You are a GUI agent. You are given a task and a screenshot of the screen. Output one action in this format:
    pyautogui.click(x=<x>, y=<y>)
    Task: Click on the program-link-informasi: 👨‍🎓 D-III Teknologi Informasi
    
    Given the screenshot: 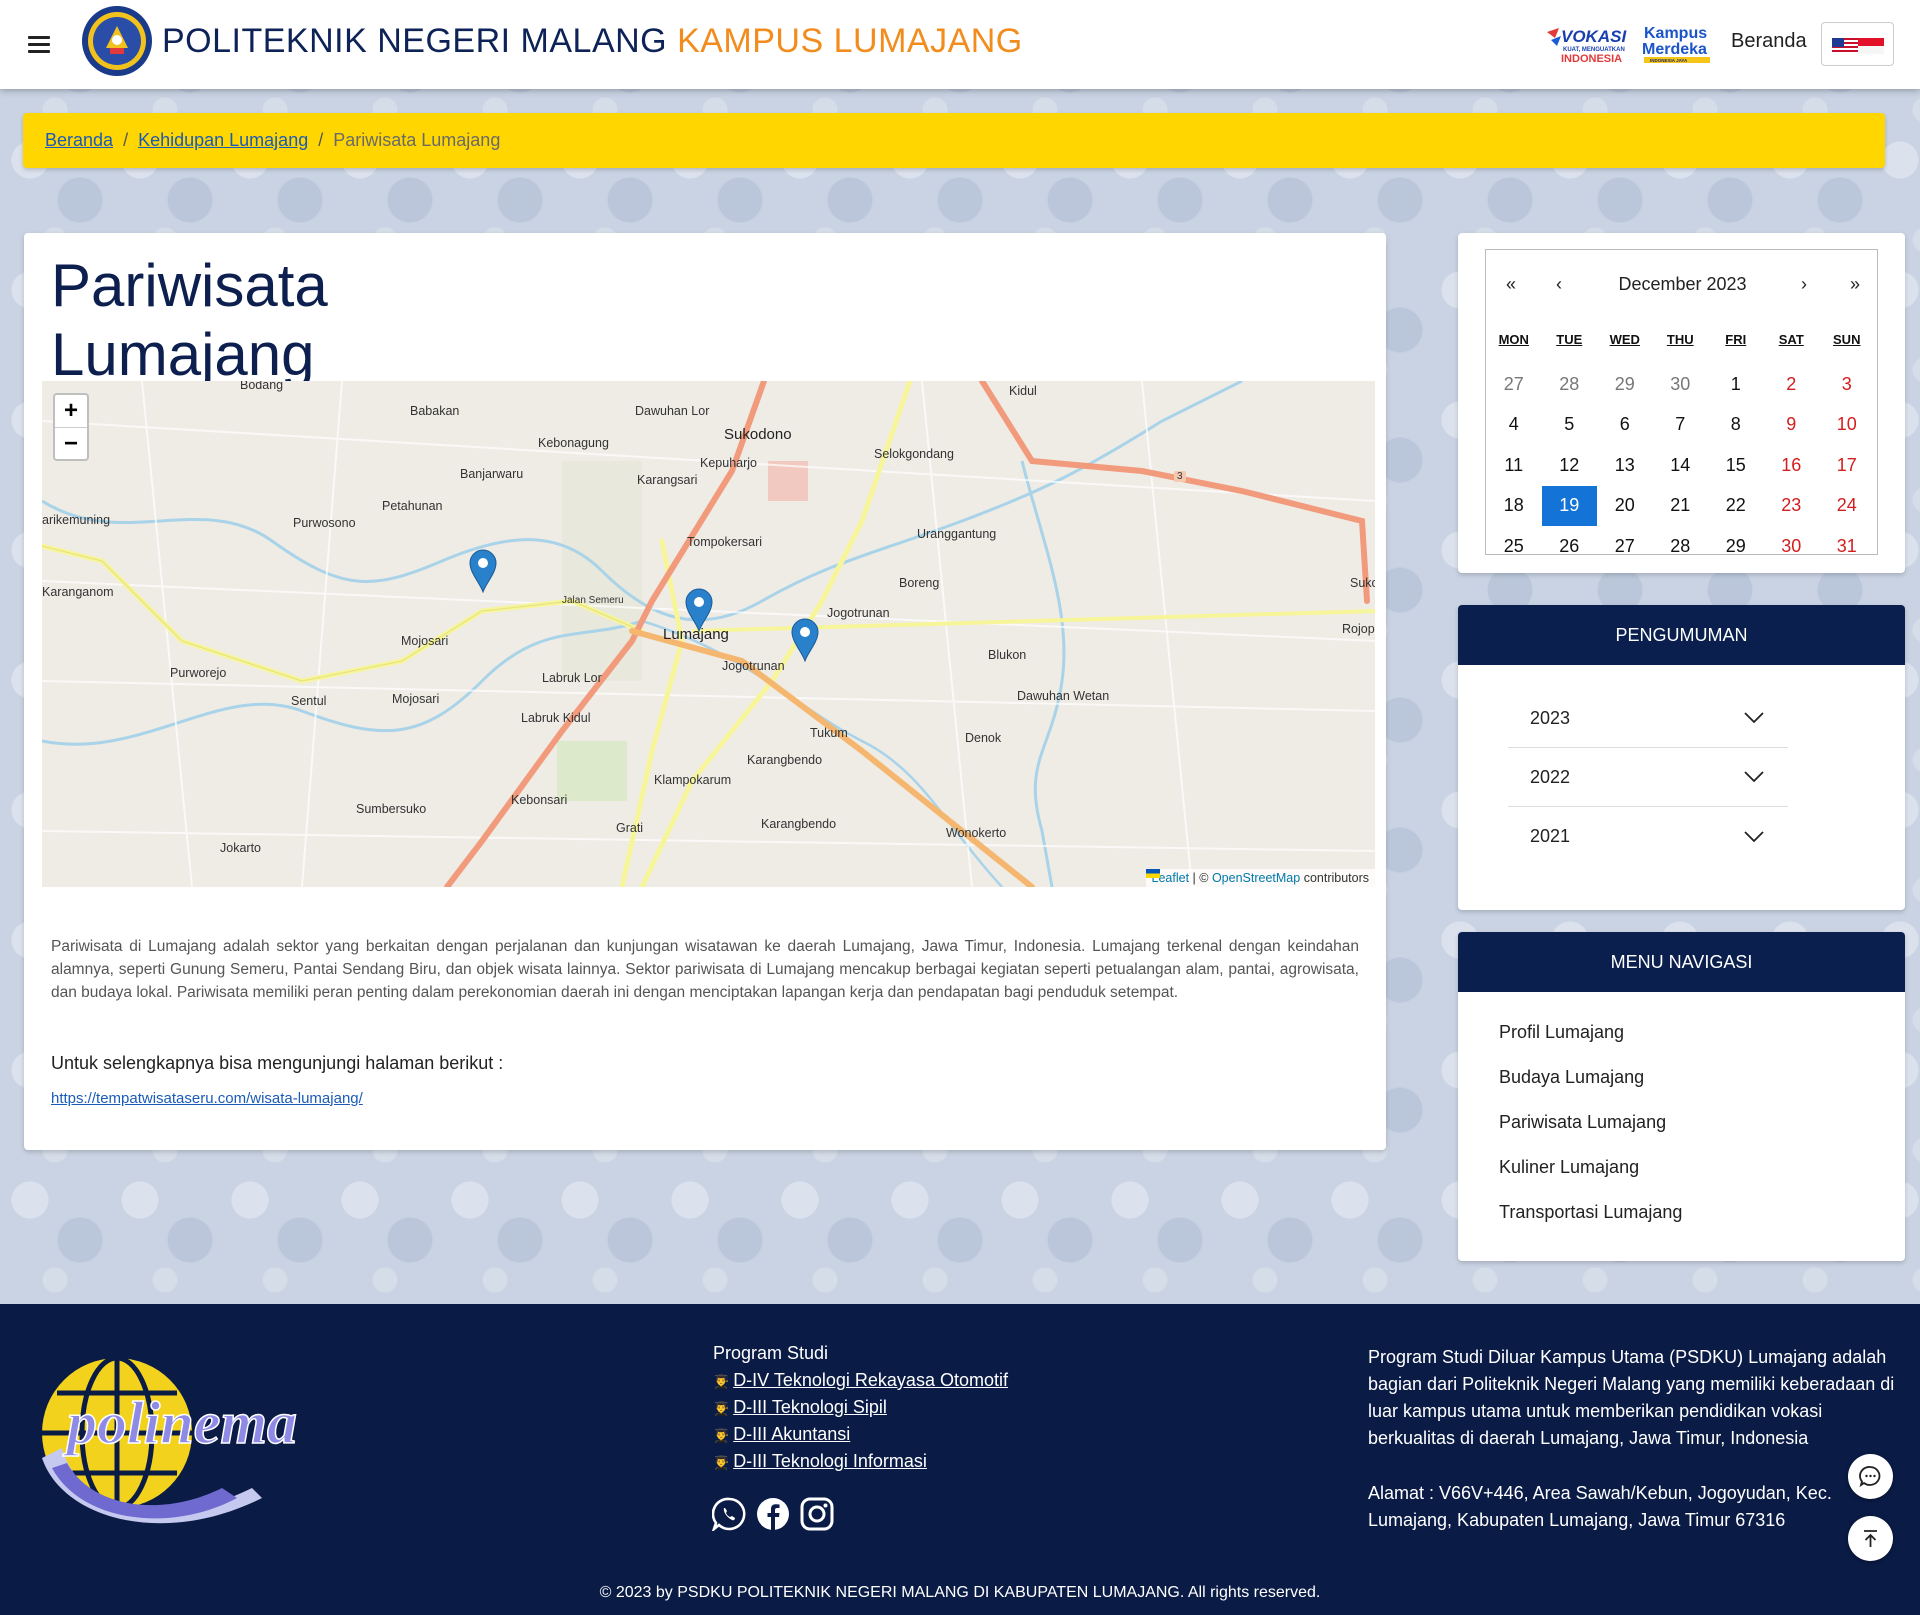 What is the action you would take?
    pyautogui.click(x=820, y=1461)
    